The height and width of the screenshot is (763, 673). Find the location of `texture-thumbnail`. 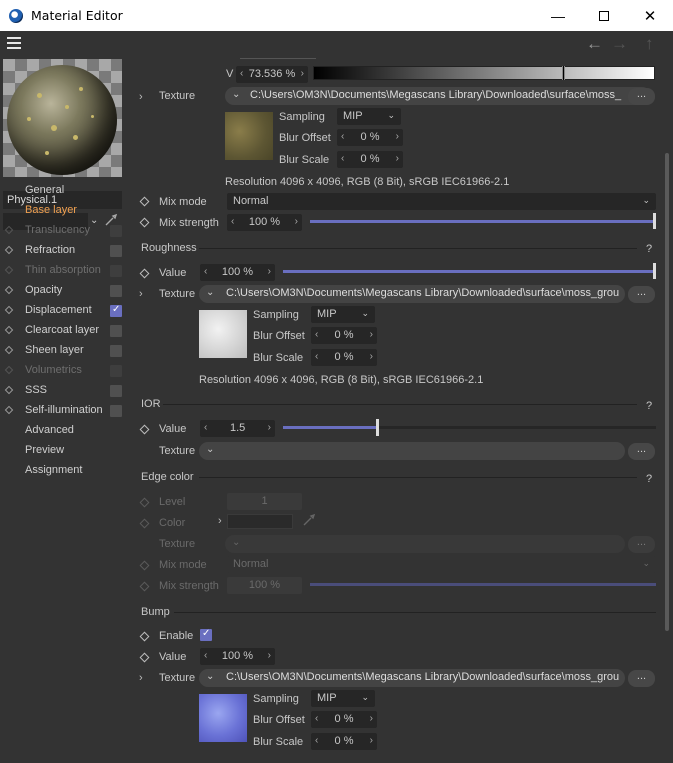

texture-thumbnail is located at coordinates (249, 136).